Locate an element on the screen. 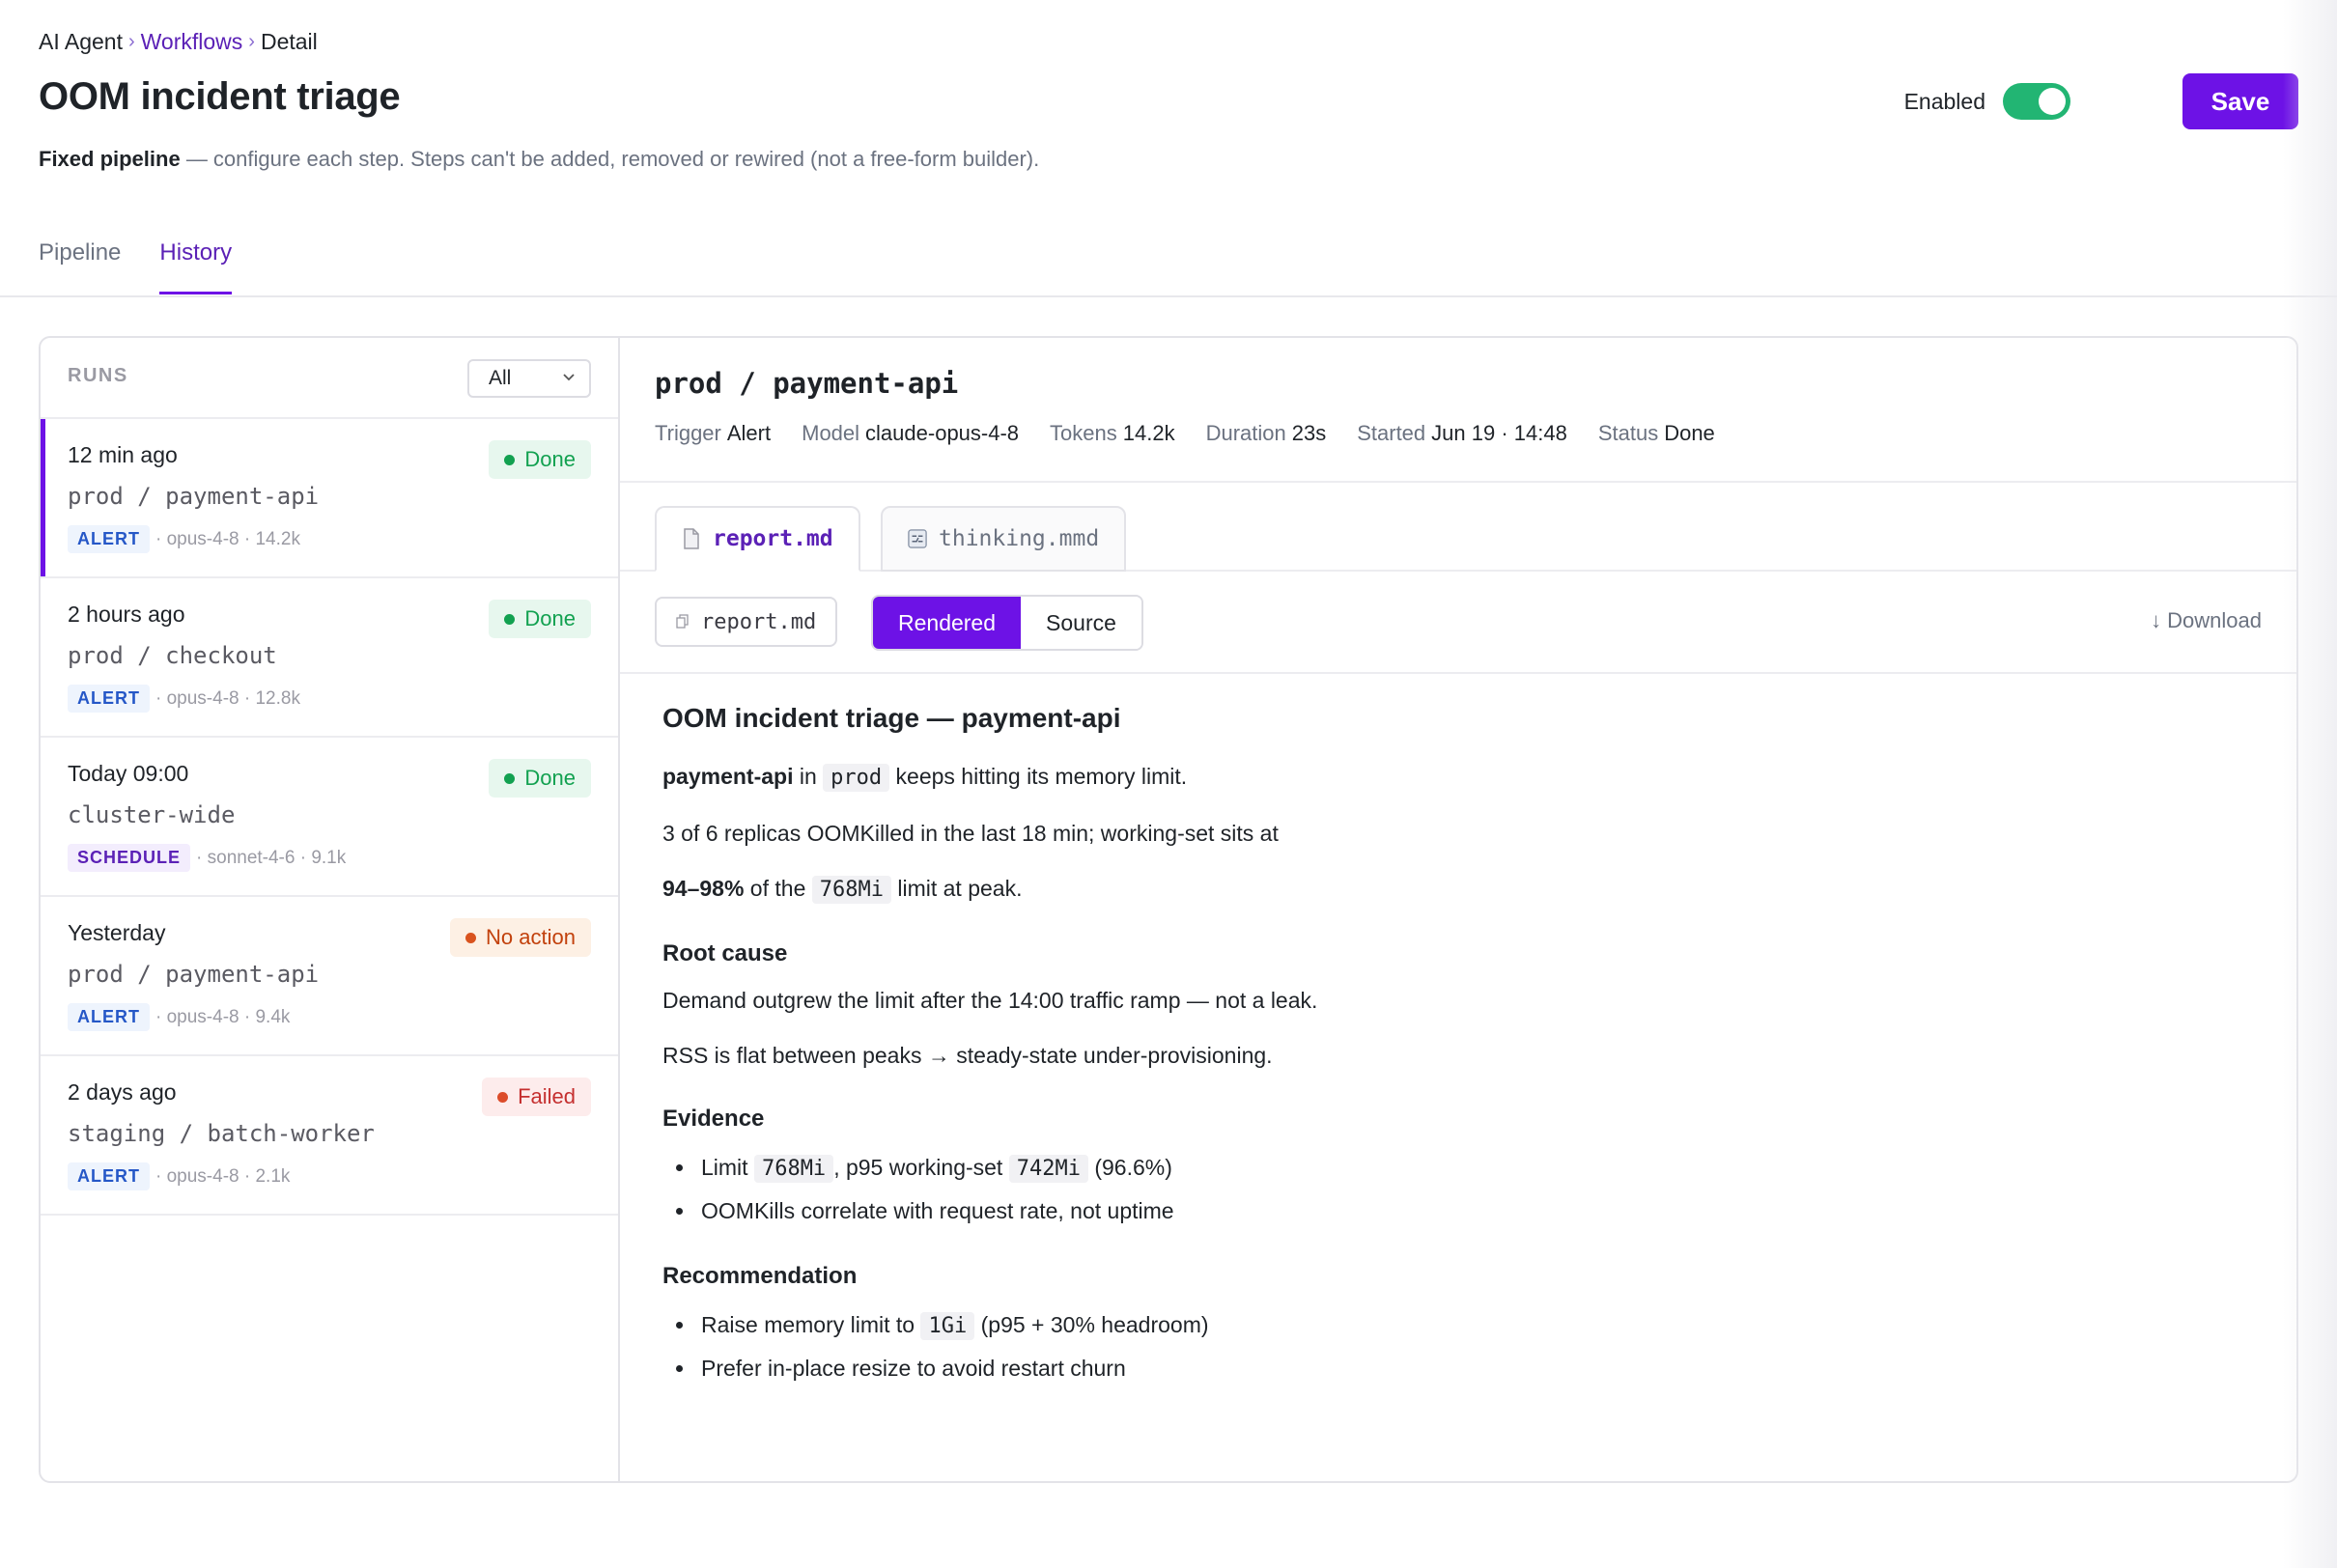  copy-icon is located at coordinates (683, 622).